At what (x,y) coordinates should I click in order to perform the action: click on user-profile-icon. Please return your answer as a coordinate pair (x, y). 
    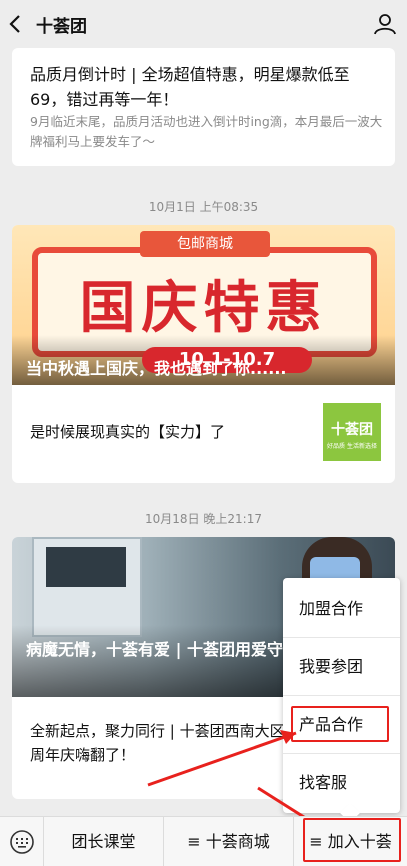
    Looking at the image, I should click on (385, 24).